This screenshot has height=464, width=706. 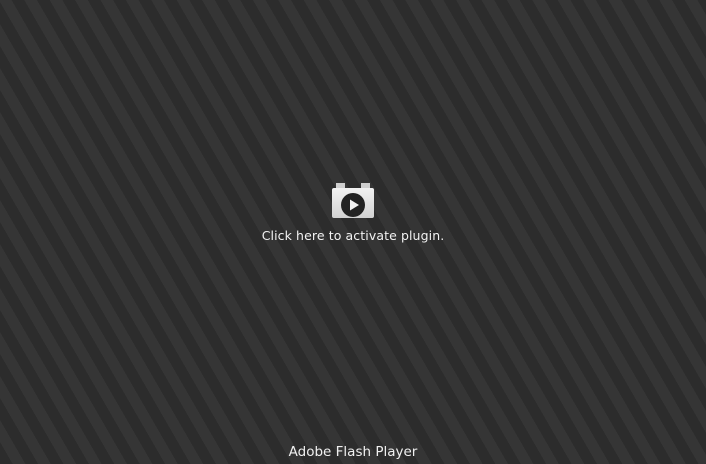 I want to click on plugin-name-label: Adobe Flash Player, so click(x=353, y=452).